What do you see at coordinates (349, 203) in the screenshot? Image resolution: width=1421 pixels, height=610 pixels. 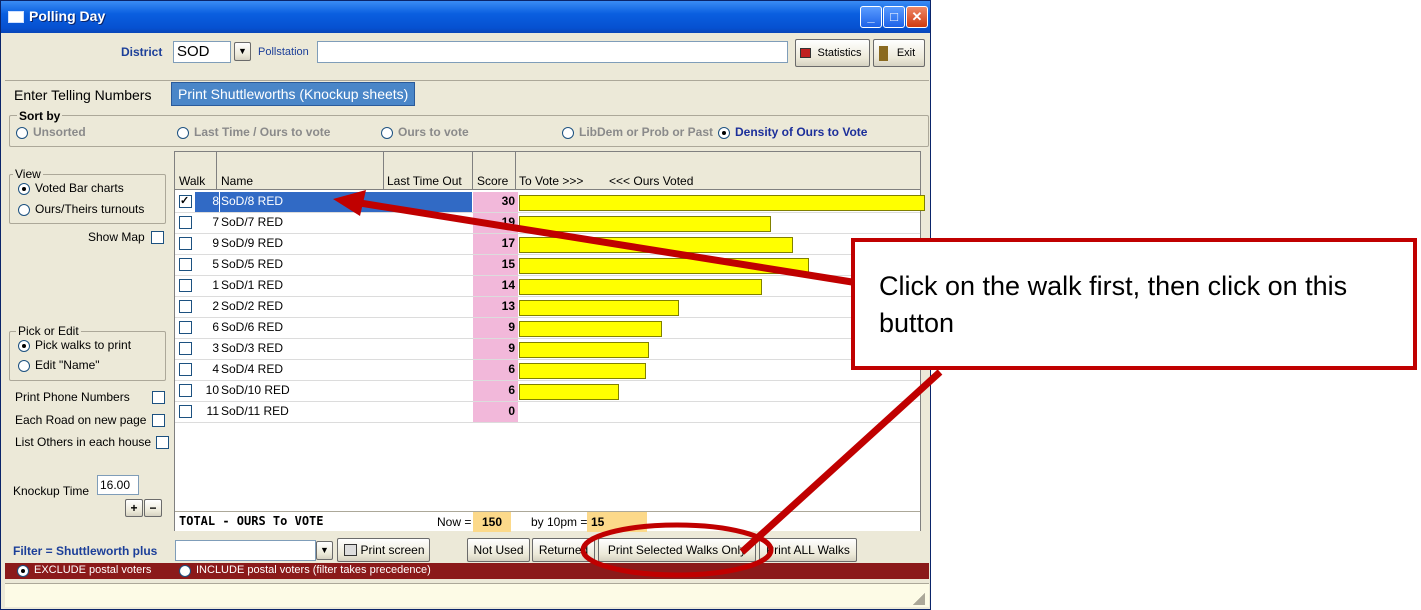 I see `arrow-head` at bounding box center [349, 203].